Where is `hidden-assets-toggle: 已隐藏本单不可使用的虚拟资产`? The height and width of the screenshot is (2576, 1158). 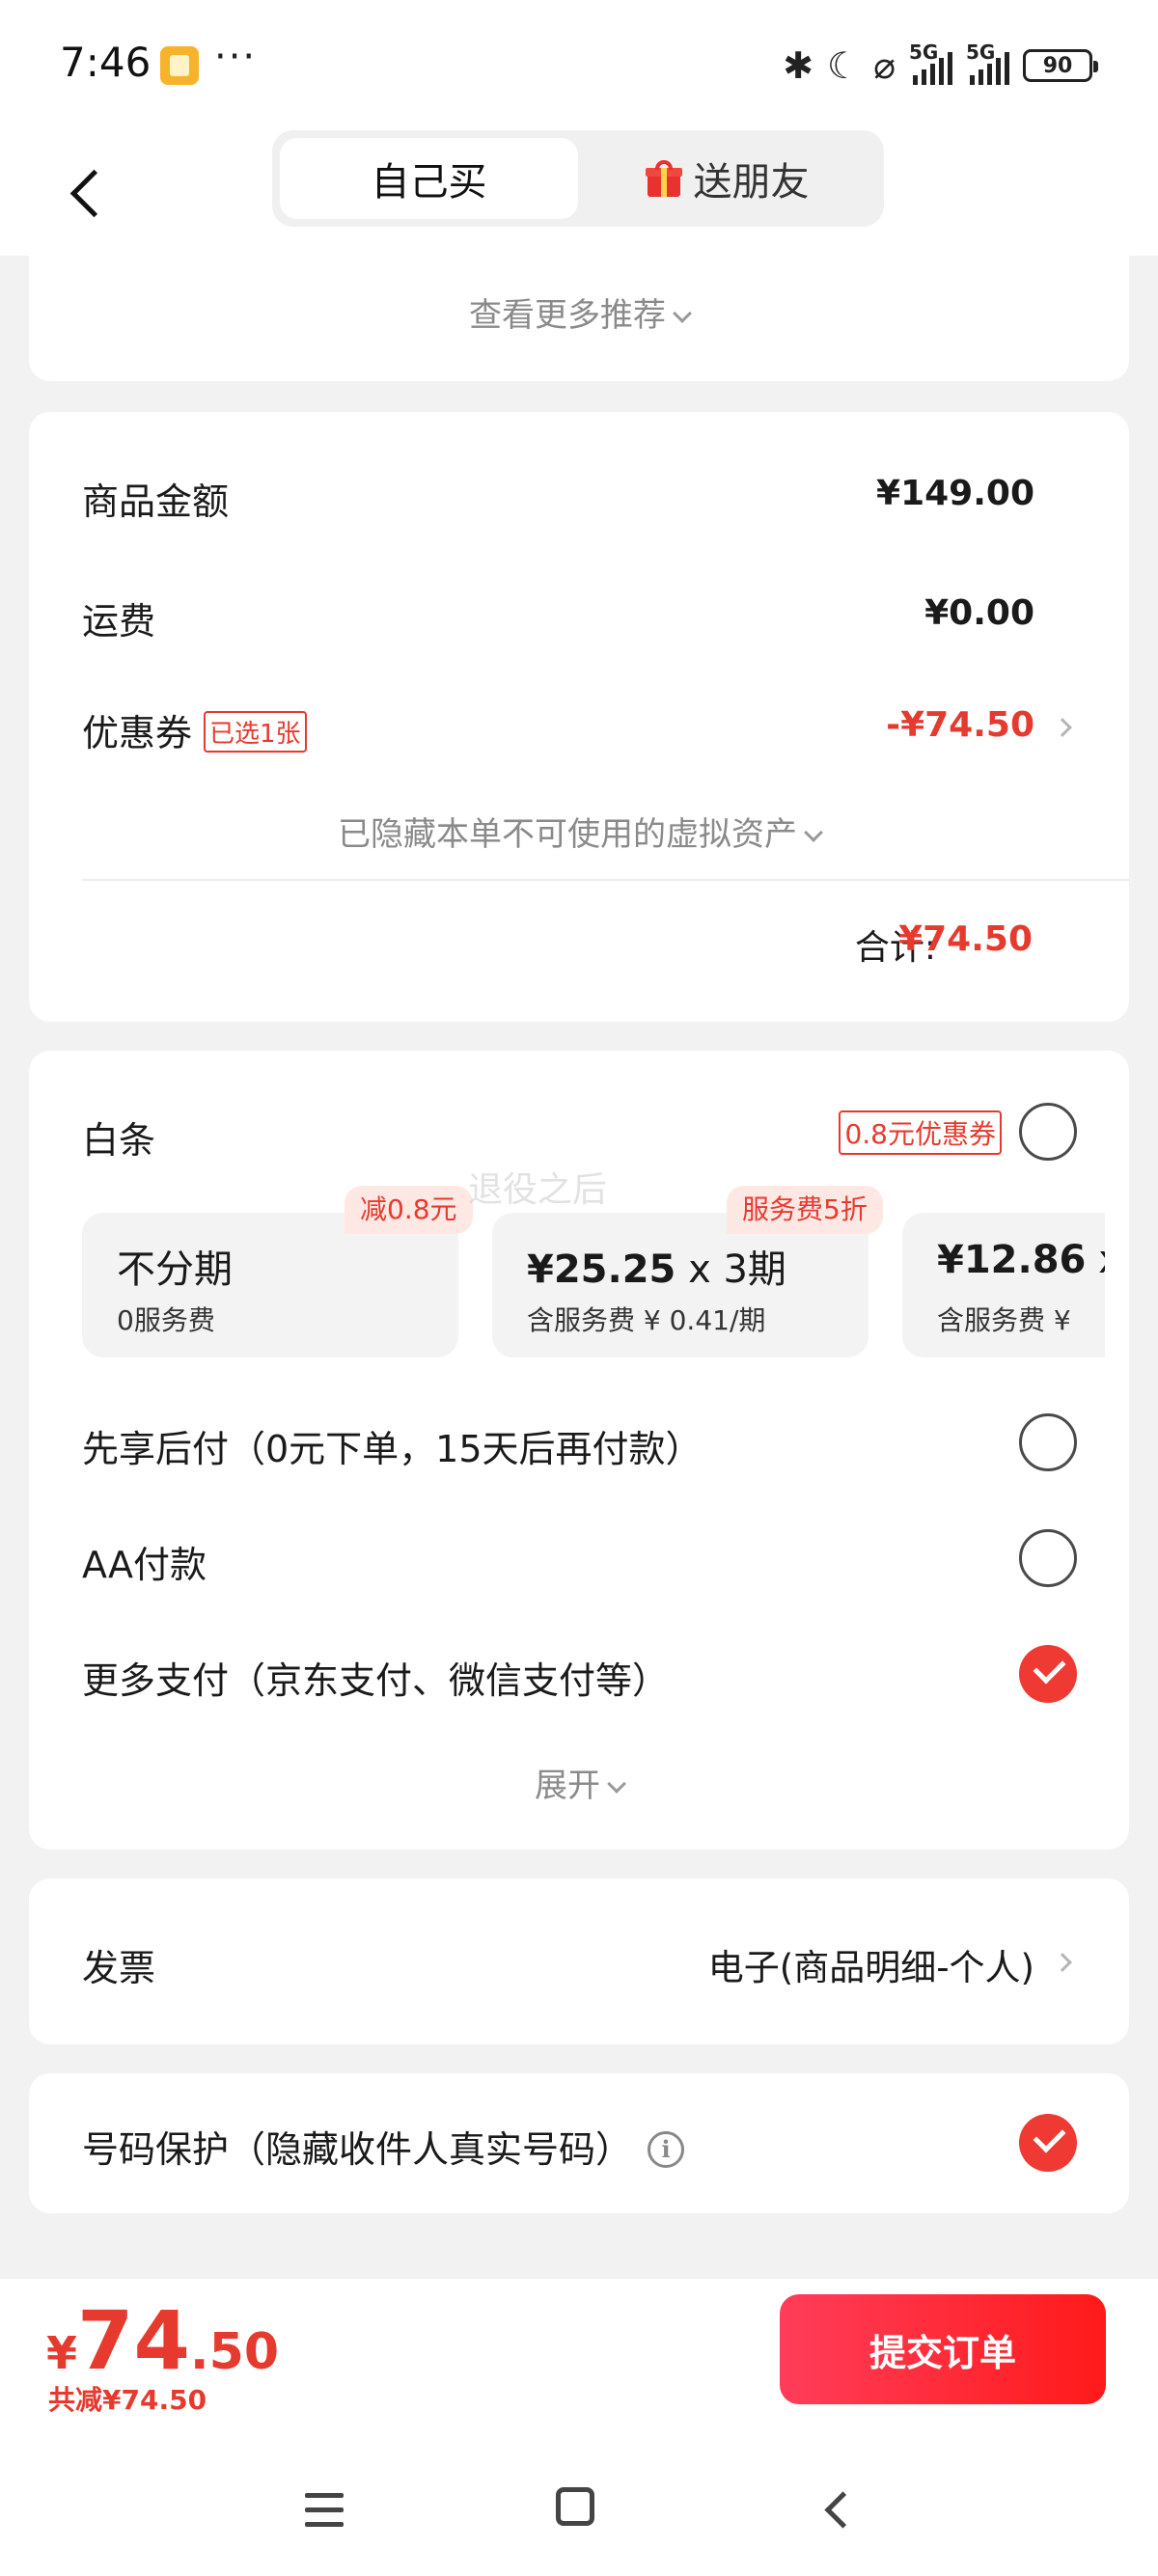 hidden-assets-toggle: 已隐藏本单不可使用的虚拟资产 is located at coordinates (579, 832).